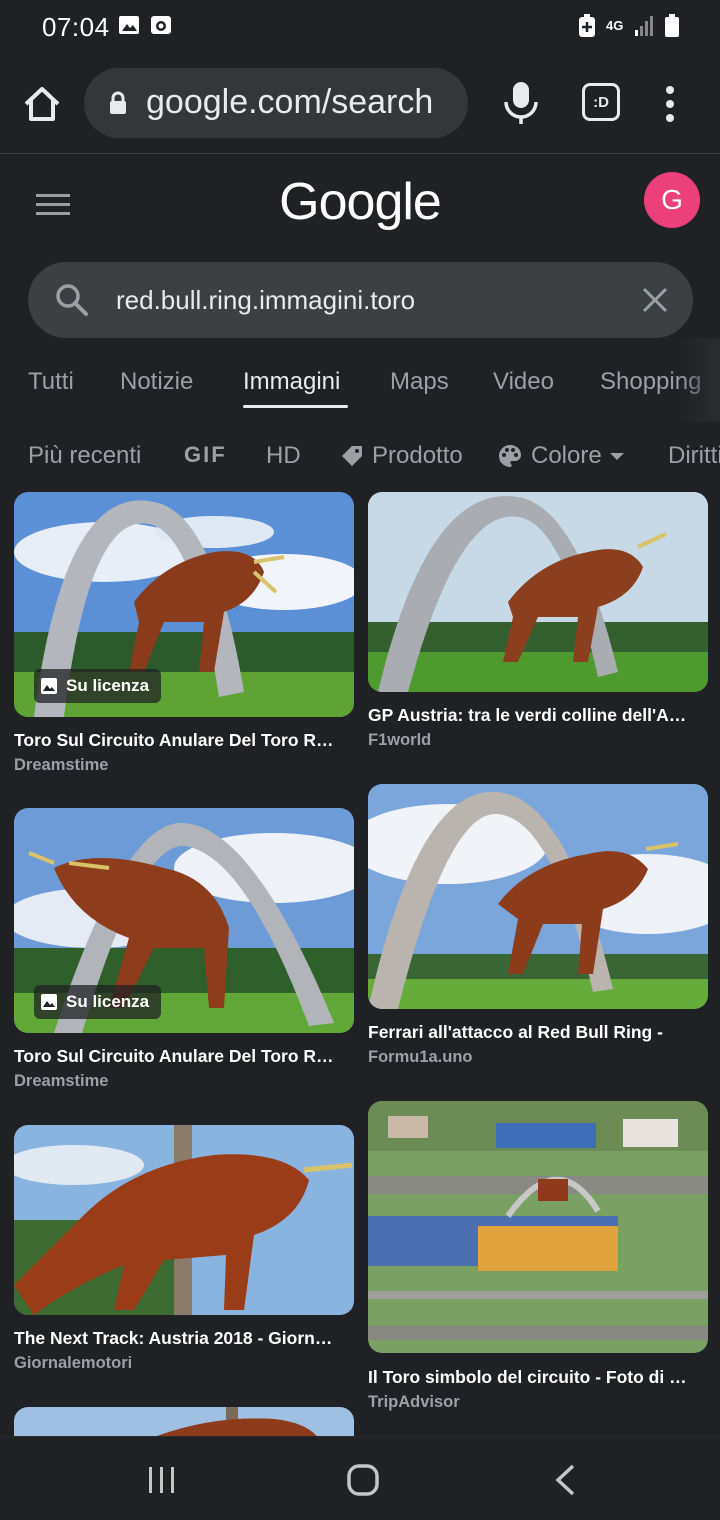  I want to click on signal-icon, so click(644, 26).